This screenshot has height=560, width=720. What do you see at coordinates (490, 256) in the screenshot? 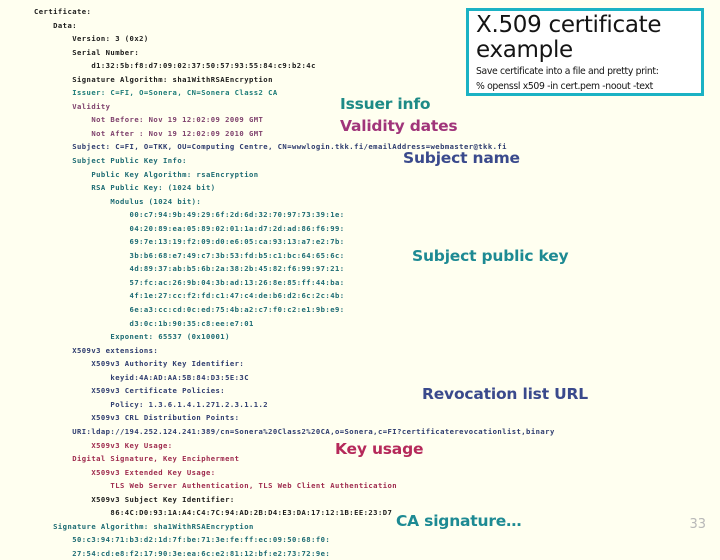
I see `callout-subject-public-key: Subject public key` at bounding box center [490, 256].